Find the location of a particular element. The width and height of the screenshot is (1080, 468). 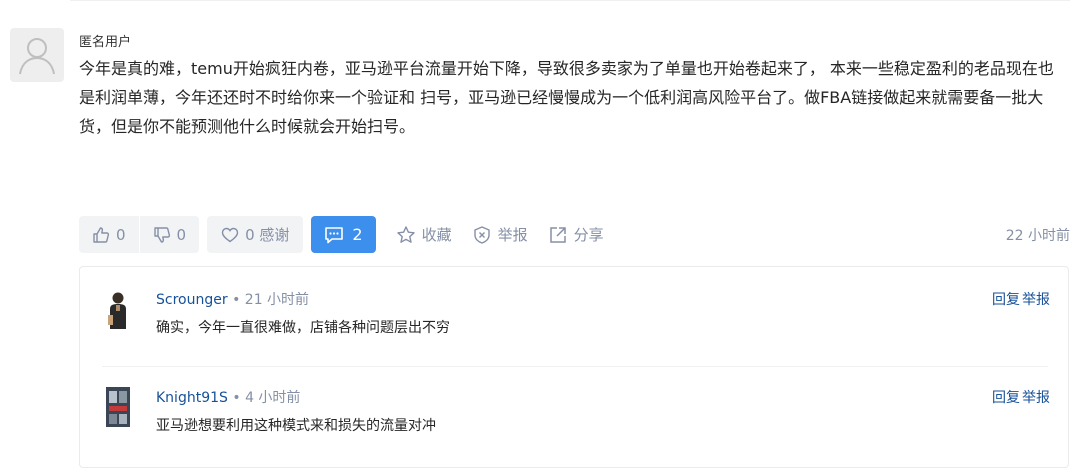

reply-header: Knight91S • 4 小时前 is located at coordinates (228, 397).